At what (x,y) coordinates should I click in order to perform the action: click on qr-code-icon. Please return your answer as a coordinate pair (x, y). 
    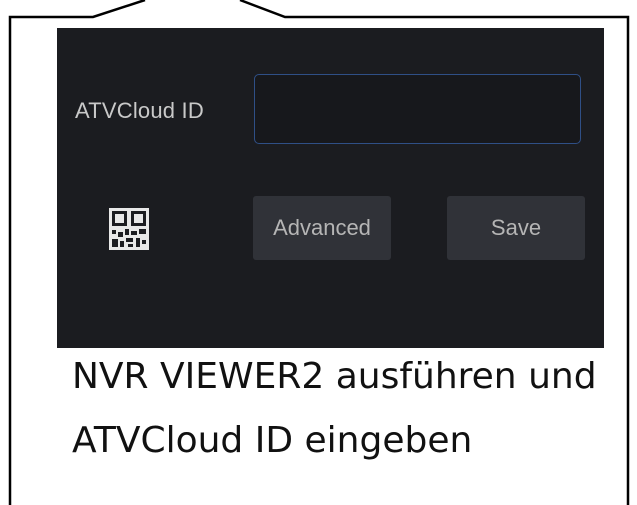
    Looking at the image, I should click on (129, 229).